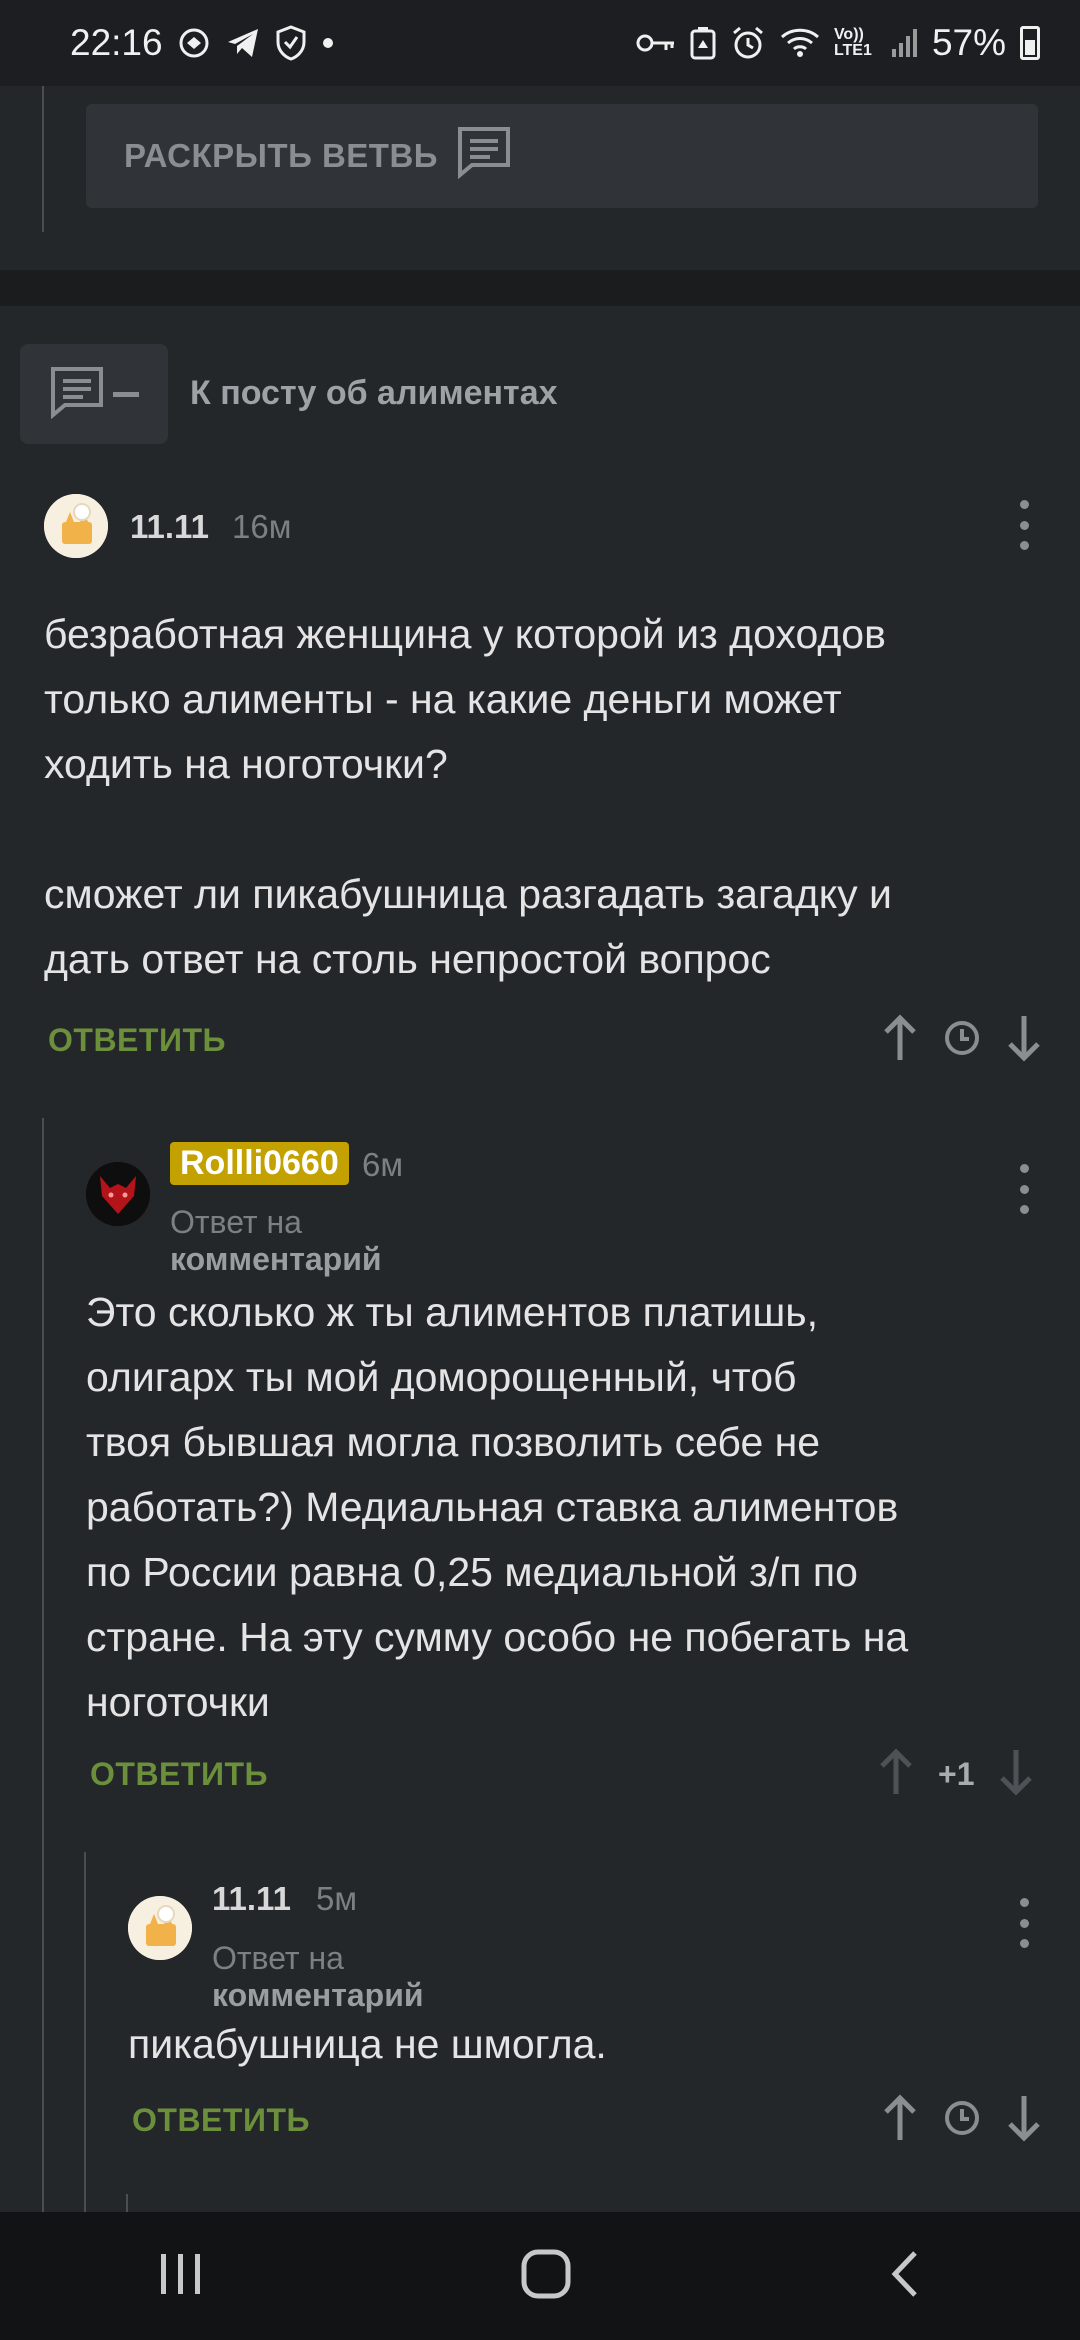 This screenshot has width=1080, height=2340. What do you see at coordinates (194, 43) in the screenshot?
I see `whatsapp-like-icon` at bounding box center [194, 43].